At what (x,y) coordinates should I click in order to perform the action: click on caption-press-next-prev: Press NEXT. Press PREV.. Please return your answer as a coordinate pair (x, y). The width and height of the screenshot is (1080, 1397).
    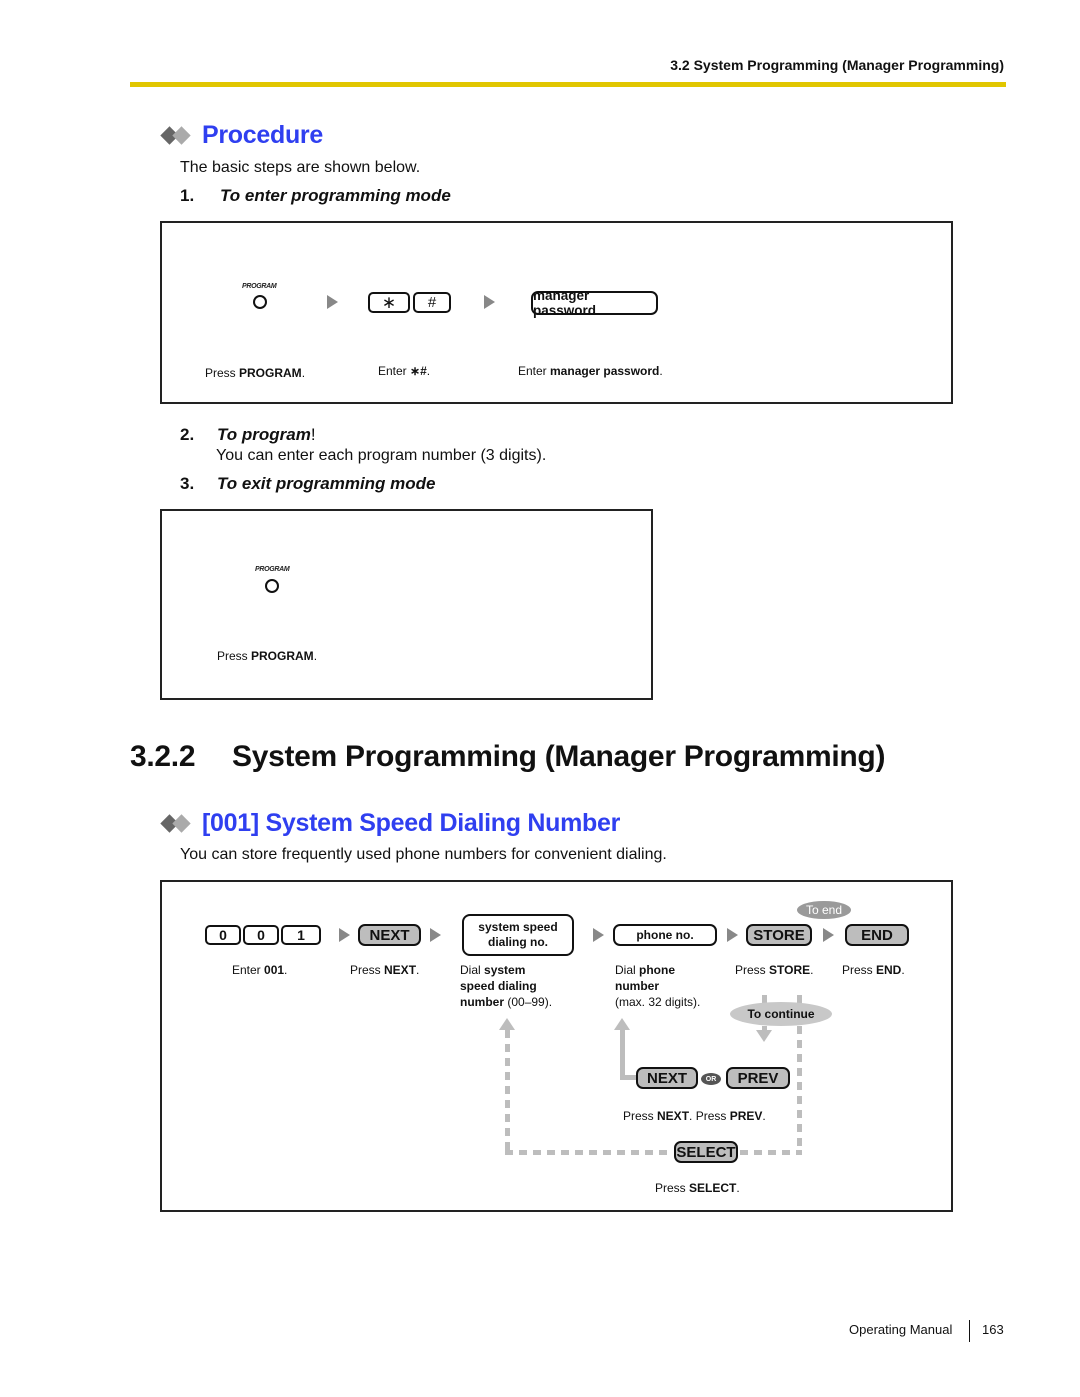
    Looking at the image, I should click on (694, 1116).